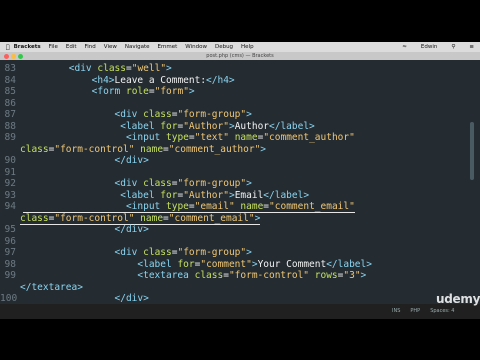 The height and width of the screenshot is (360, 480). I want to click on scrollbar-thumb, so click(472, 151).